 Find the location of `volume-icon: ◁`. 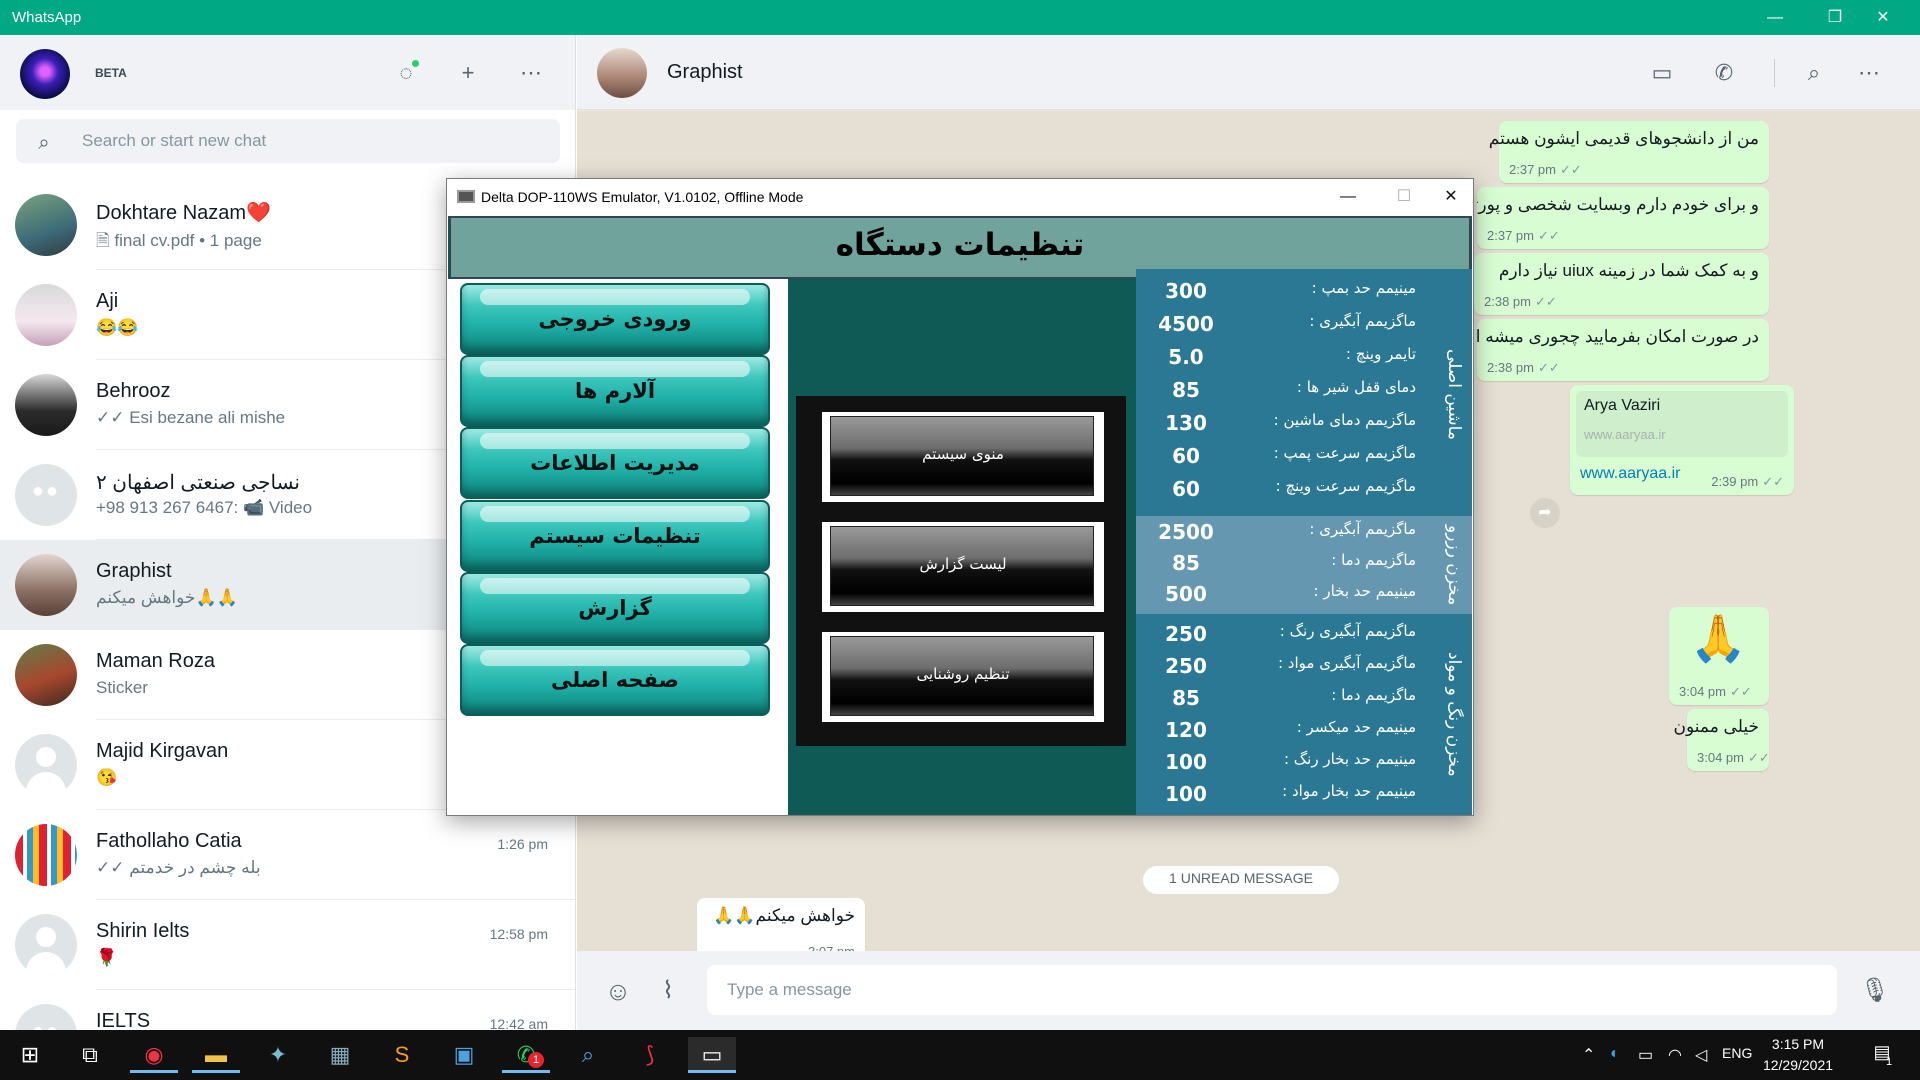

volume-icon: ◁ is located at coordinates (1701, 1055).